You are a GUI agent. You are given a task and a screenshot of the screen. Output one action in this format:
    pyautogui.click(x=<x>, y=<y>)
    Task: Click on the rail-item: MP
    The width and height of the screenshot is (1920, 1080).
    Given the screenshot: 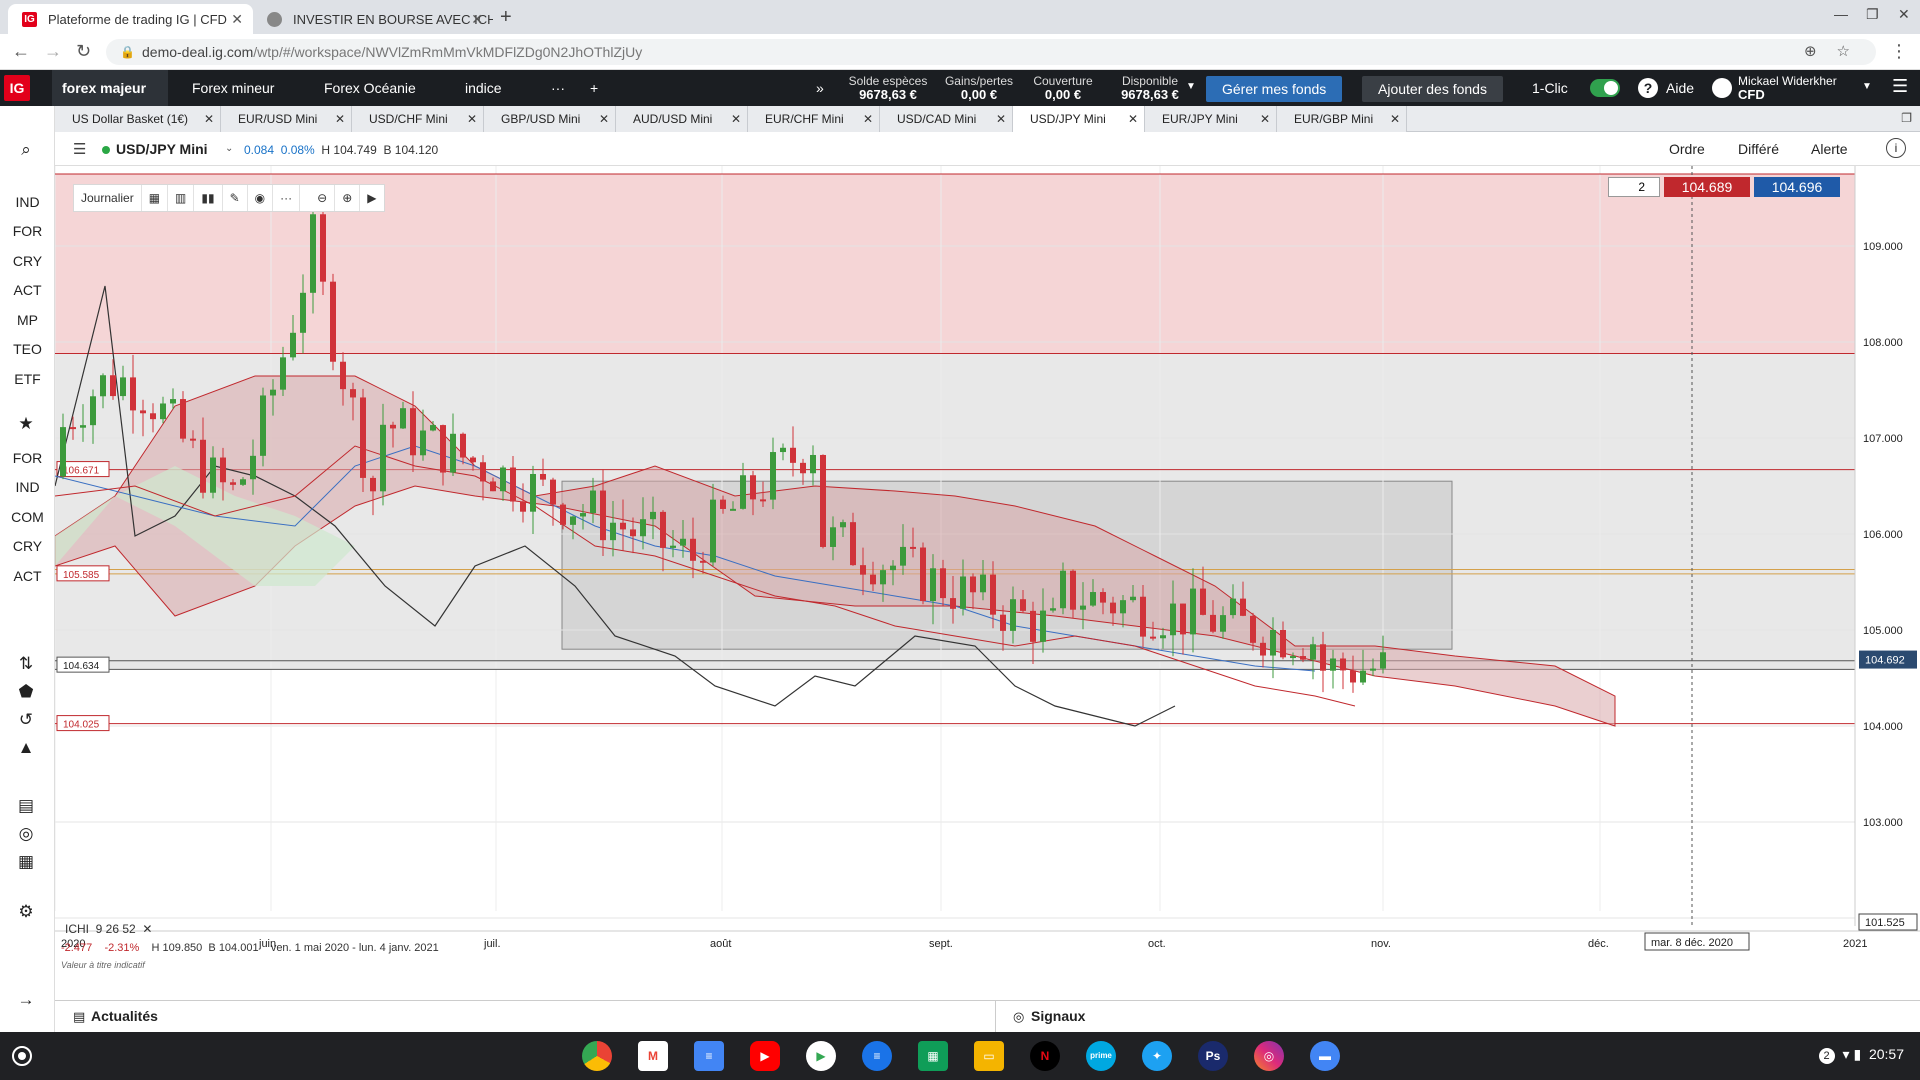 What is the action you would take?
    pyautogui.click(x=27, y=320)
    